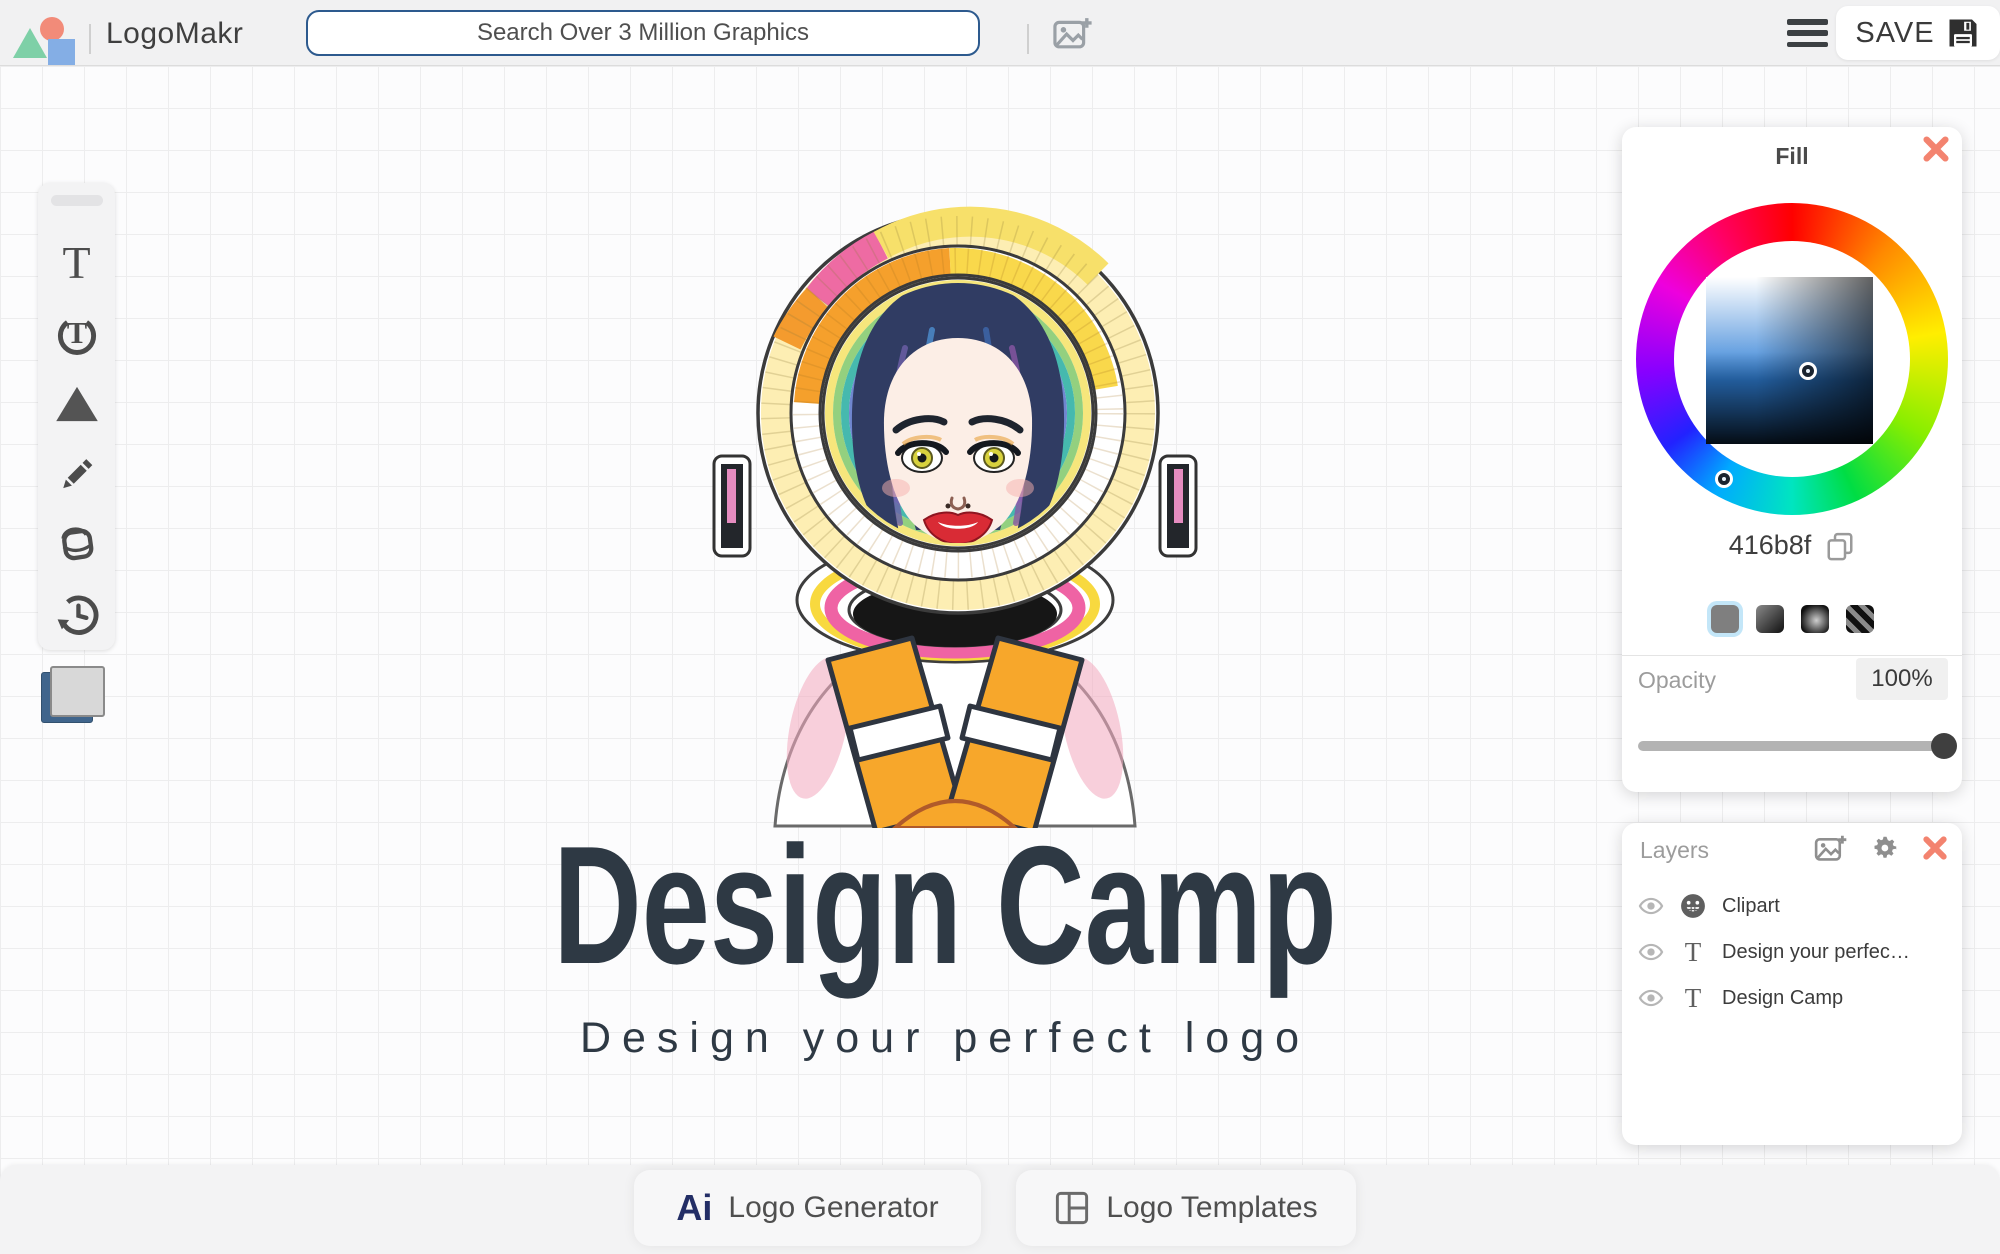 The width and height of the screenshot is (2000, 1254). I want to click on menu-icon, so click(1807, 22).